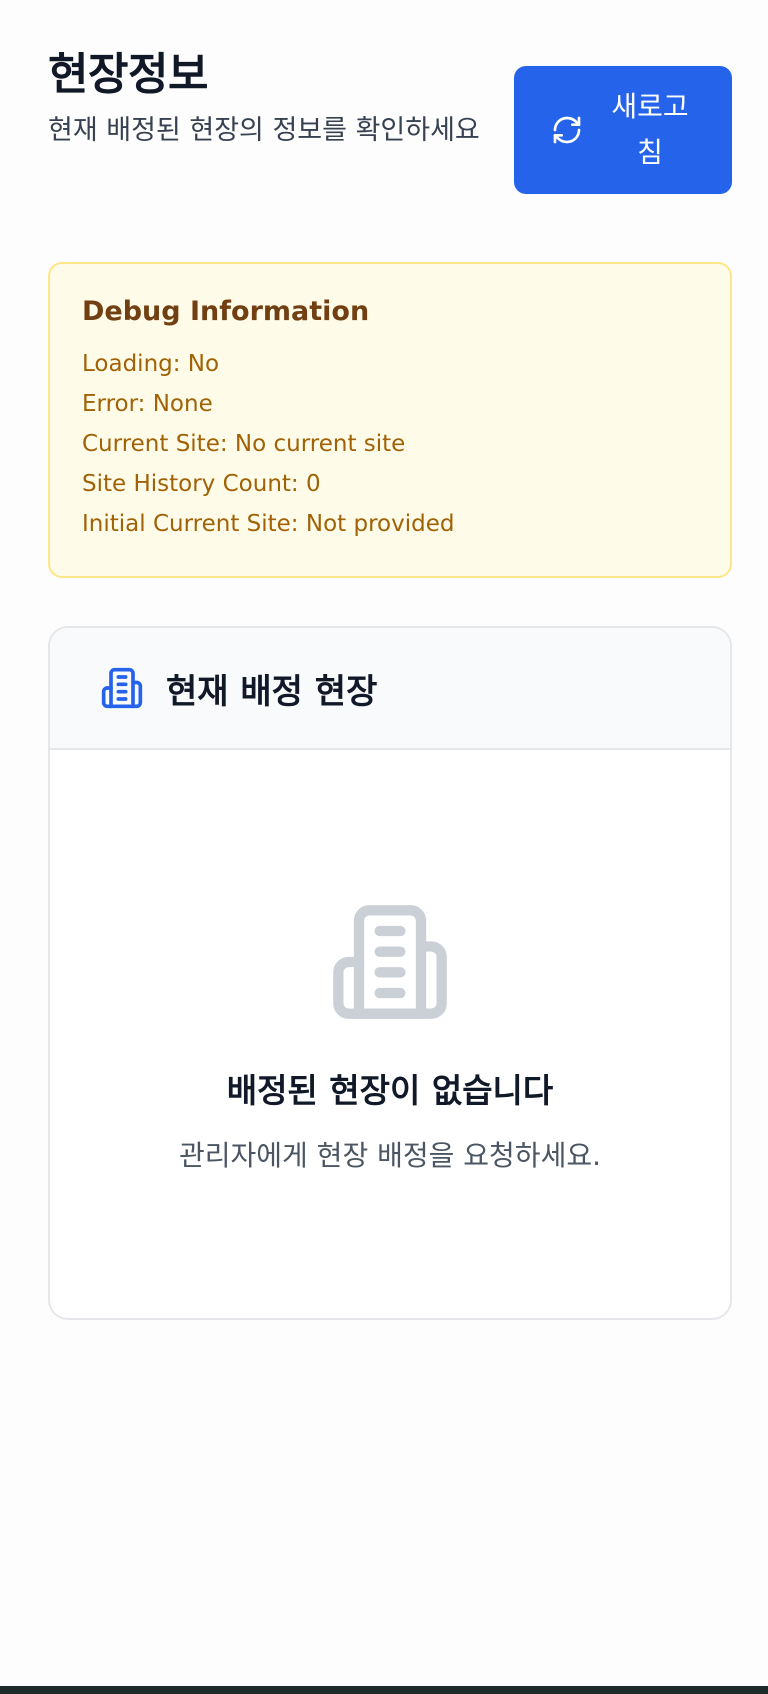  I want to click on refresh-button-label: 새로고침, so click(650, 129).